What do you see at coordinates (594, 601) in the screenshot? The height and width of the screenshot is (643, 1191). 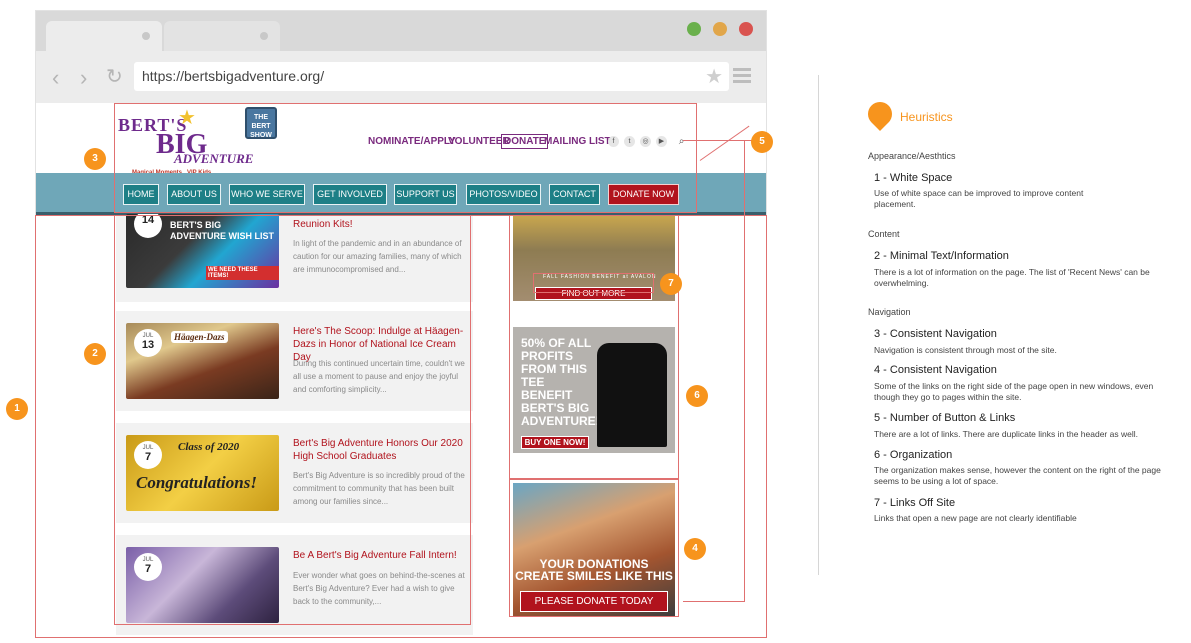 I see `please-donate-button: PLEASE DONATE TODAY` at bounding box center [594, 601].